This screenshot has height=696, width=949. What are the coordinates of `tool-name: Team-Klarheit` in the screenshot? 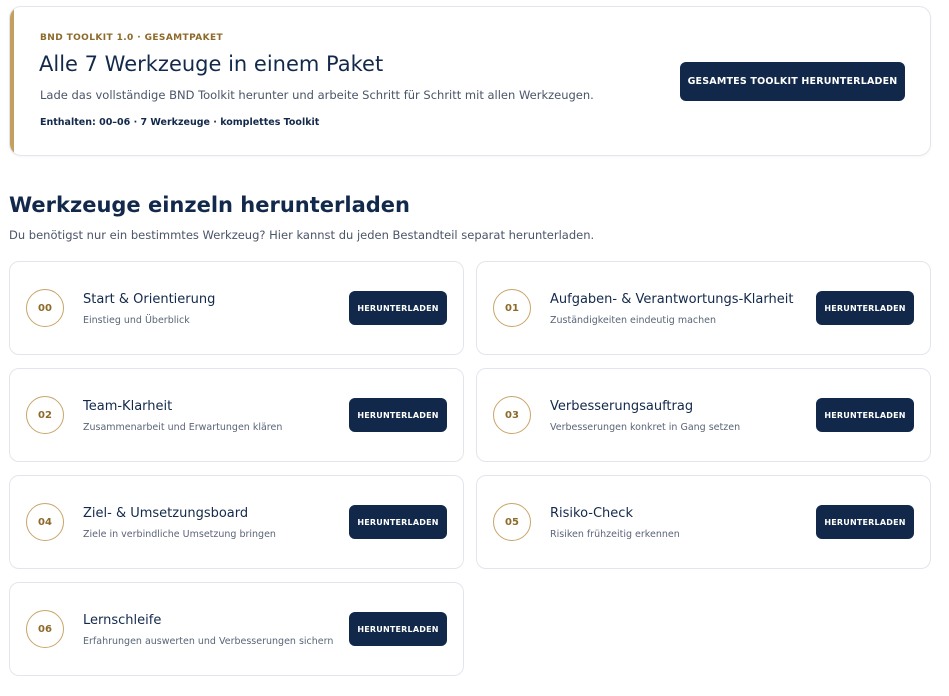 It's located at (128, 406).